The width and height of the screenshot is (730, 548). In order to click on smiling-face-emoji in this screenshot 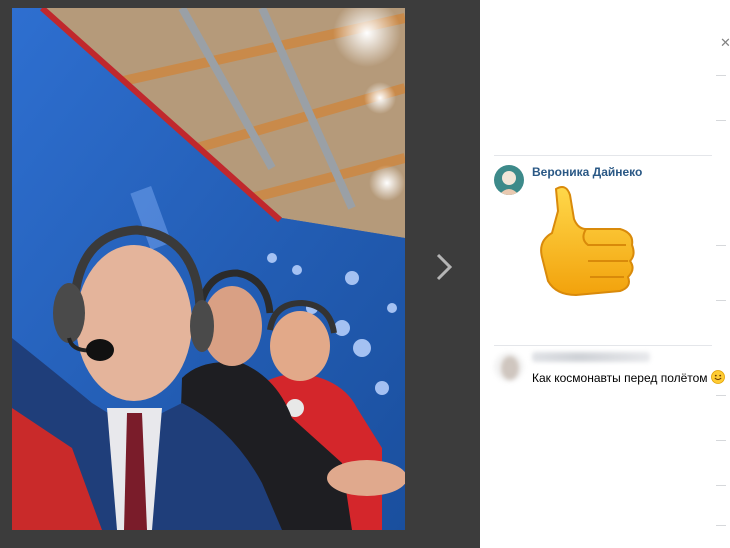, I will do `click(717, 378)`.